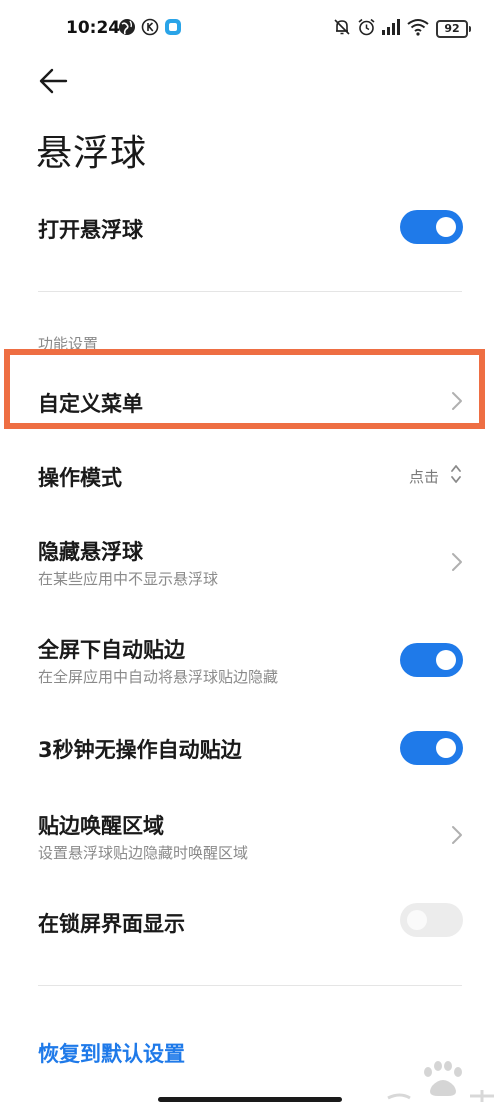  Describe the element at coordinates (453, 29) in the screenshot. I see `battery-icon: 92` at that location.